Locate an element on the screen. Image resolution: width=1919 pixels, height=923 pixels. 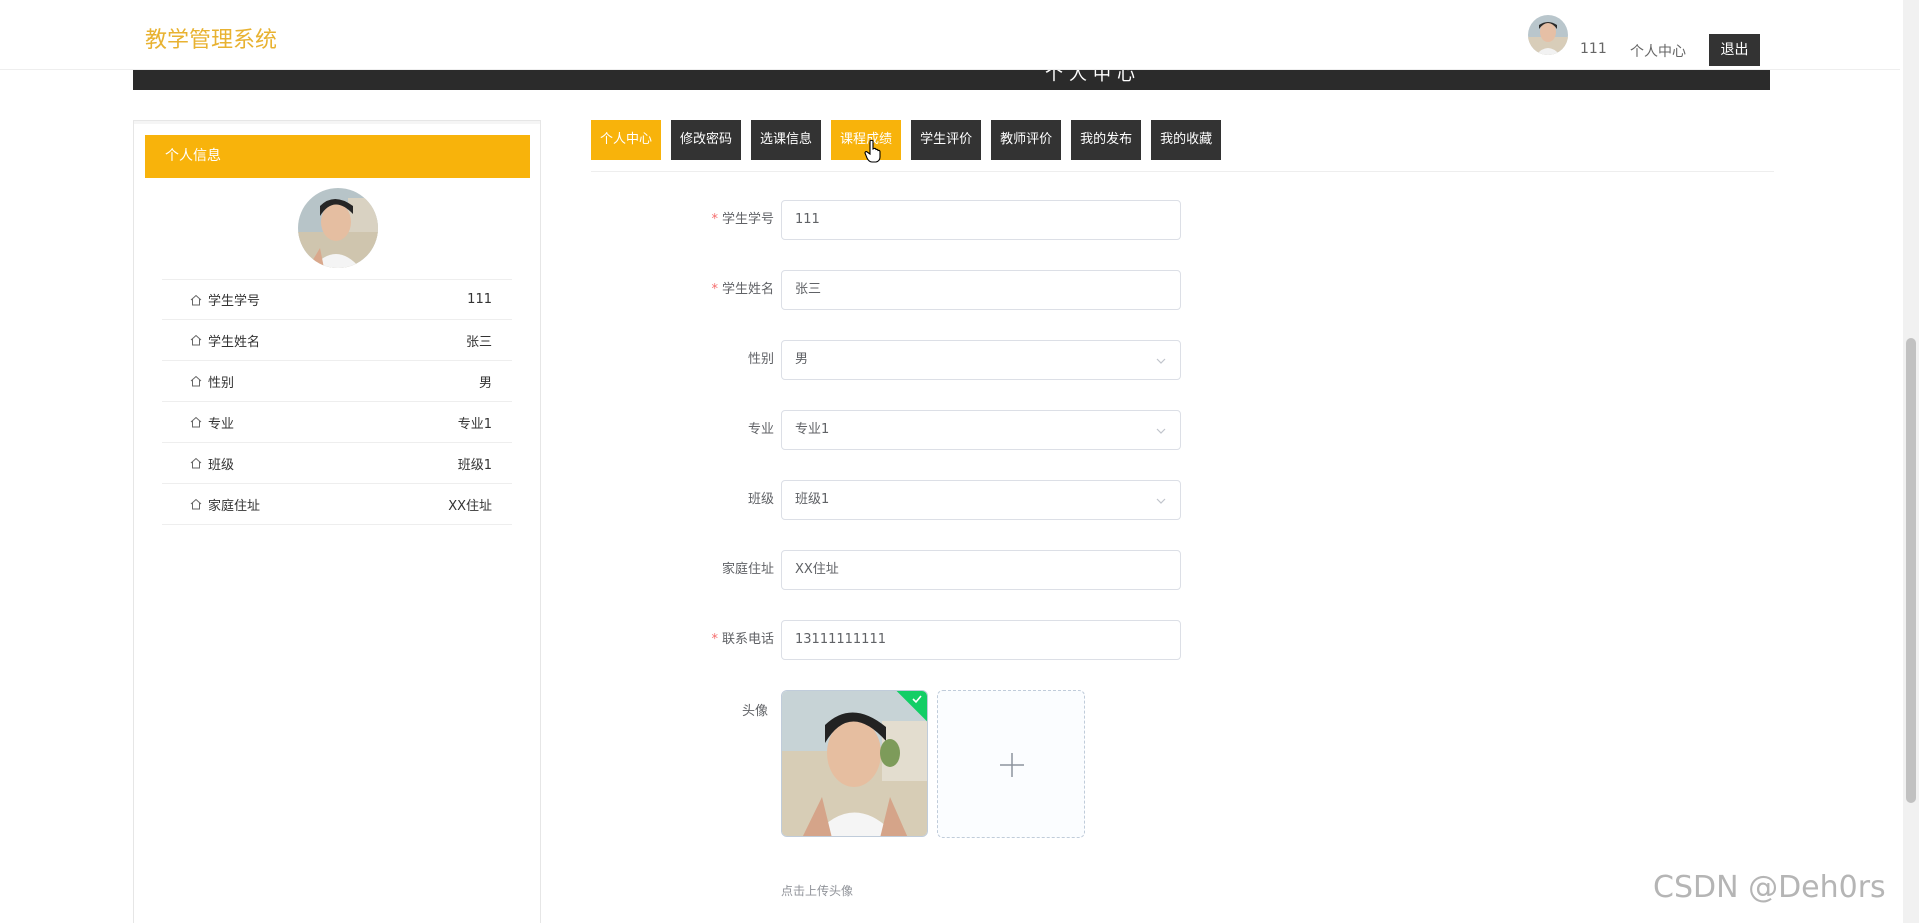
gender-label: 性别 is located at coordinates (760, 359).